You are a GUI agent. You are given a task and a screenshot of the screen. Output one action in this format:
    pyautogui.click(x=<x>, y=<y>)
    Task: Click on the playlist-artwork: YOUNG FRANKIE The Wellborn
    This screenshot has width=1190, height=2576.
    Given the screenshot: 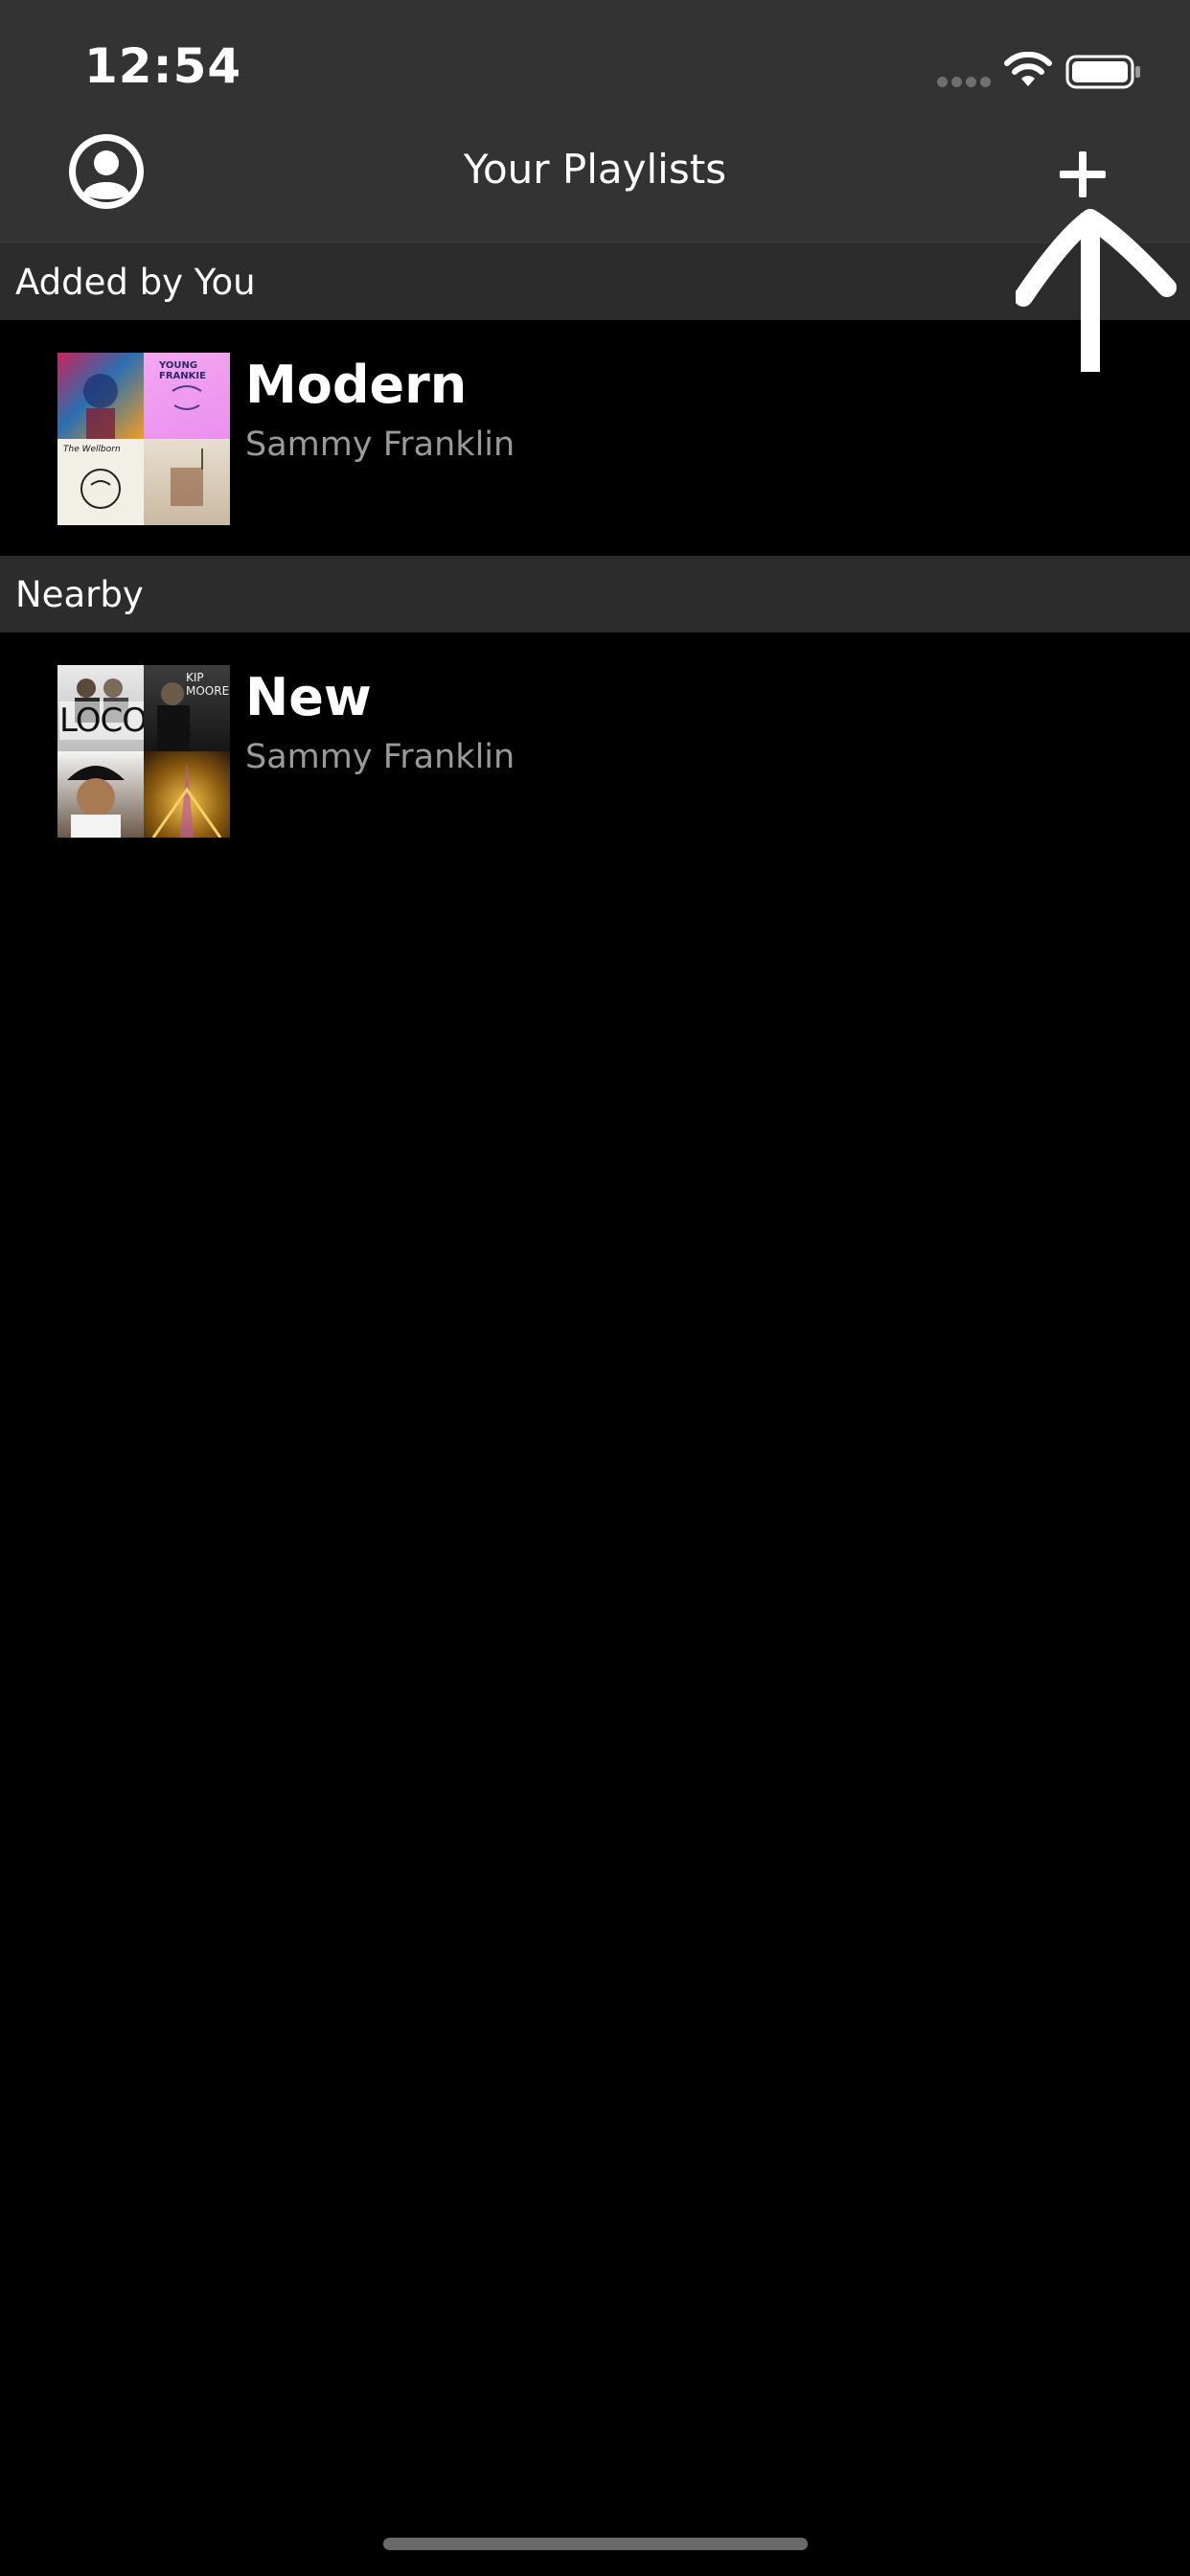 What is the action you would take?
    pyautogui.click(x=144, y=439)
    